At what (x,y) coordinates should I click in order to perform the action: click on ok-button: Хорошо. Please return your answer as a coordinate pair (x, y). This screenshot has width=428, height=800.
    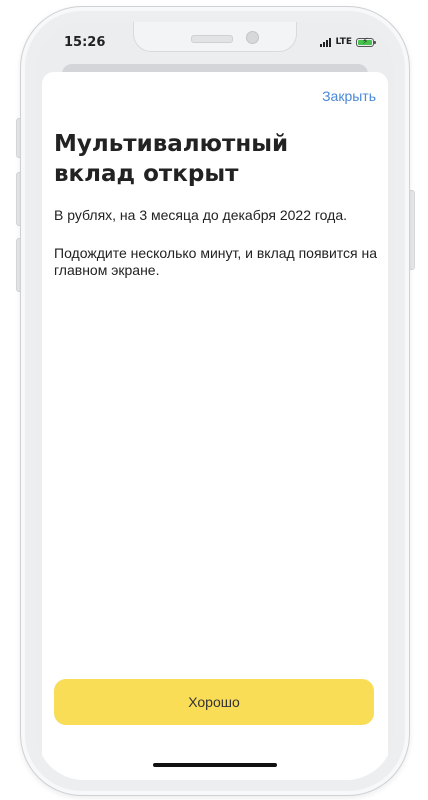
    Looking at the image, I should click on (214, 702).